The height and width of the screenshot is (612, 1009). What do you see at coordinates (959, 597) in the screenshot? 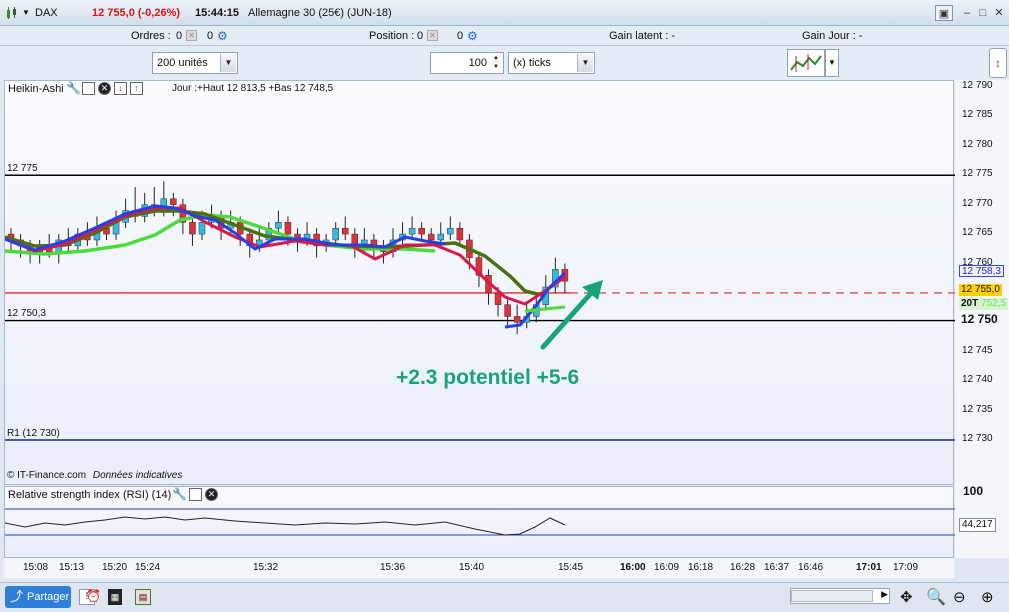
I see `zoom-out-icon: ⊖` at bounding box center [959, 597].